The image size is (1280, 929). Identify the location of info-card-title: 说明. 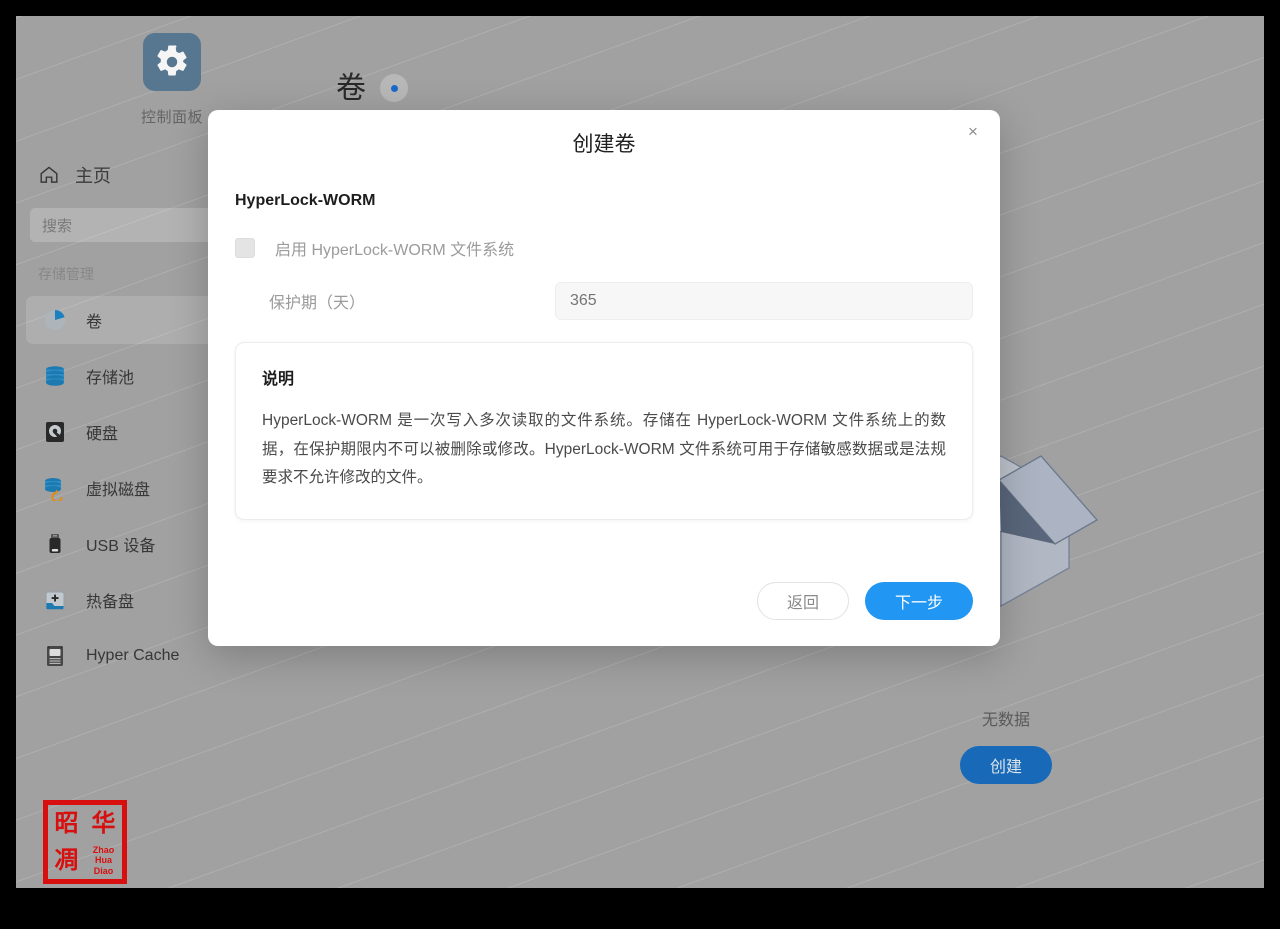
(278, 379).